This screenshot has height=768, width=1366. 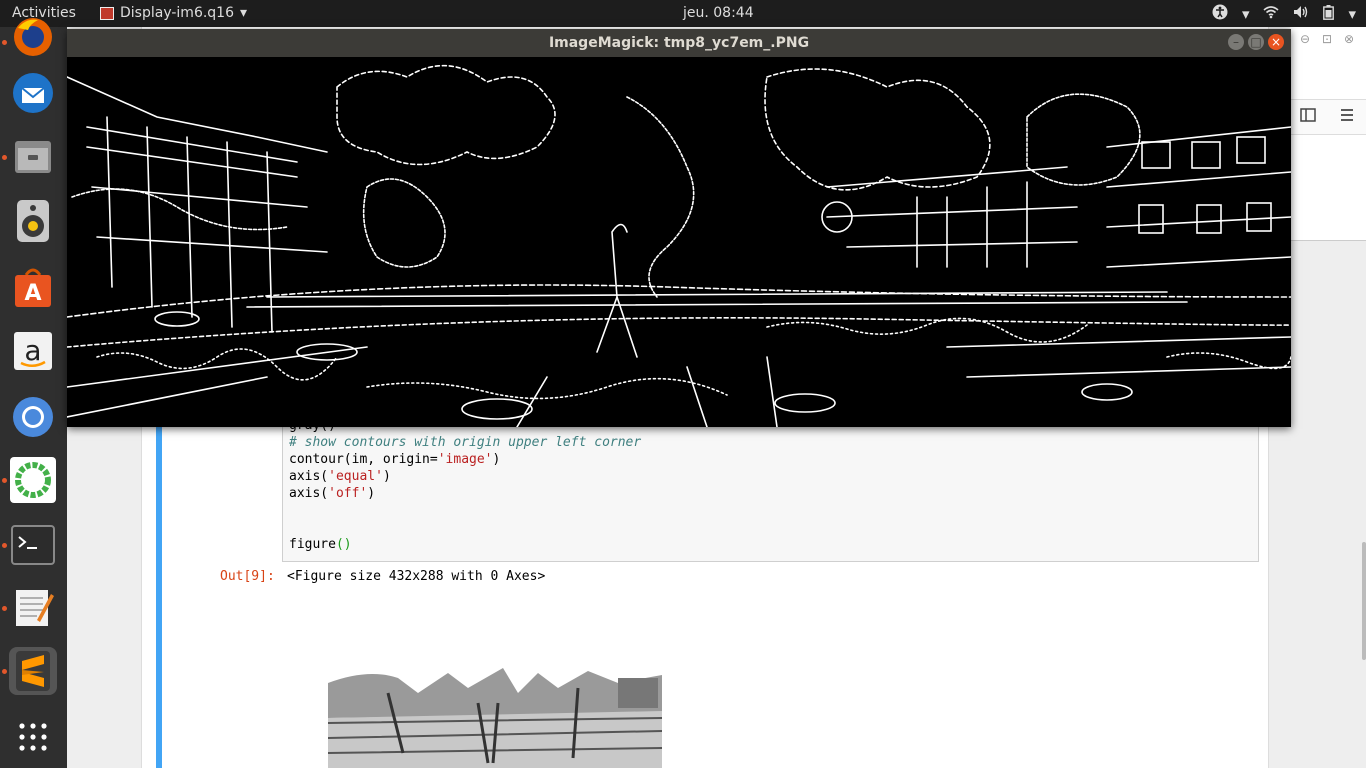 I want to click on show-apps-icon, so click(x=33, y=737).